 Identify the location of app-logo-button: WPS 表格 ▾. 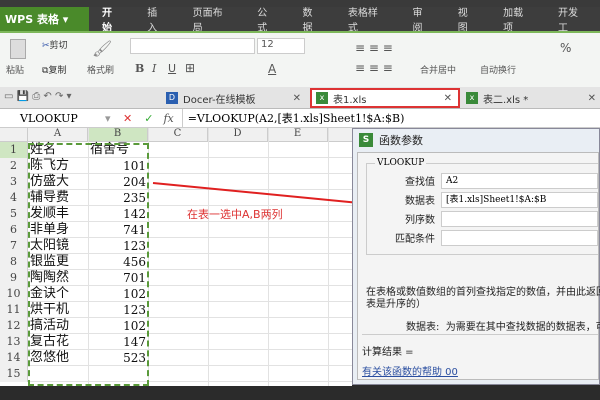
(44, 19).